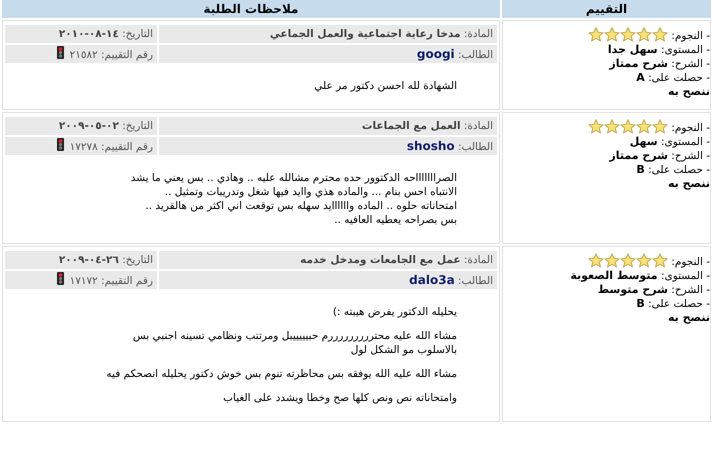 This screenshot has height=454, width=713. I want to click on comment-paragraph: وامتحاناته نص ونص كلها صح وخطا ويشدد على الغياب, so click(339, 398).